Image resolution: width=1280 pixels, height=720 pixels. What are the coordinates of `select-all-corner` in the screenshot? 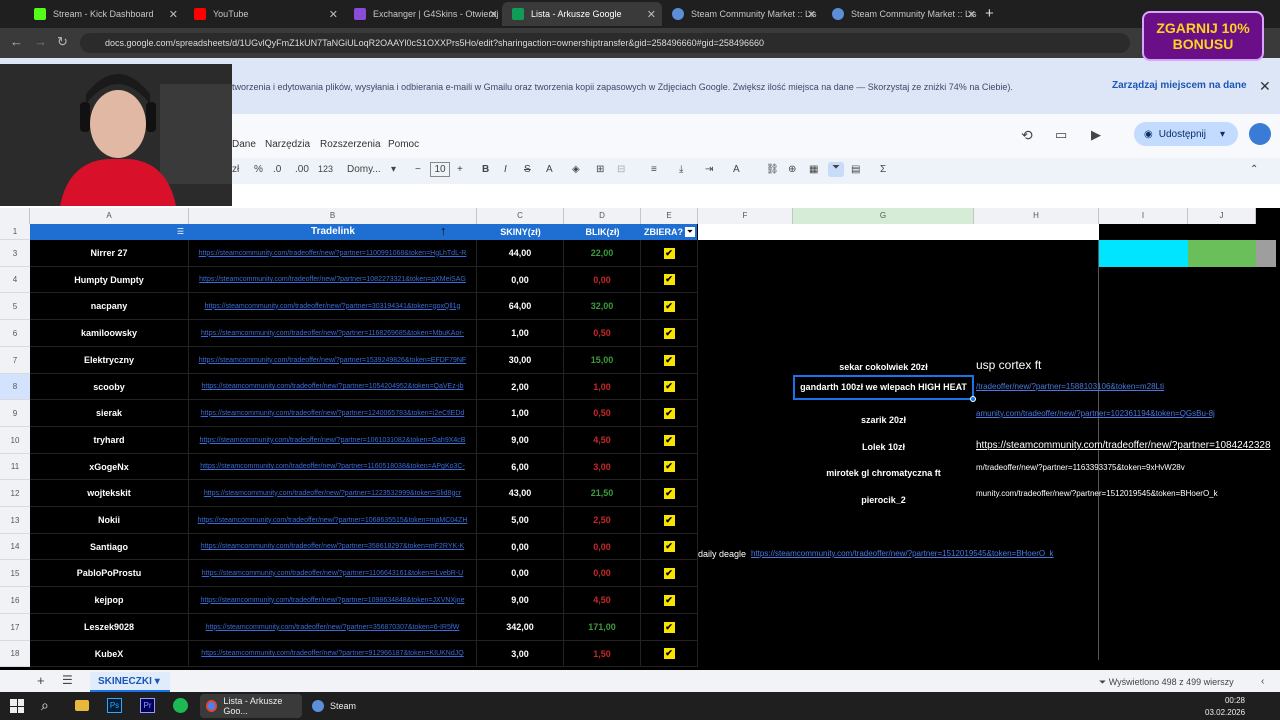 It's located at (15, 216).